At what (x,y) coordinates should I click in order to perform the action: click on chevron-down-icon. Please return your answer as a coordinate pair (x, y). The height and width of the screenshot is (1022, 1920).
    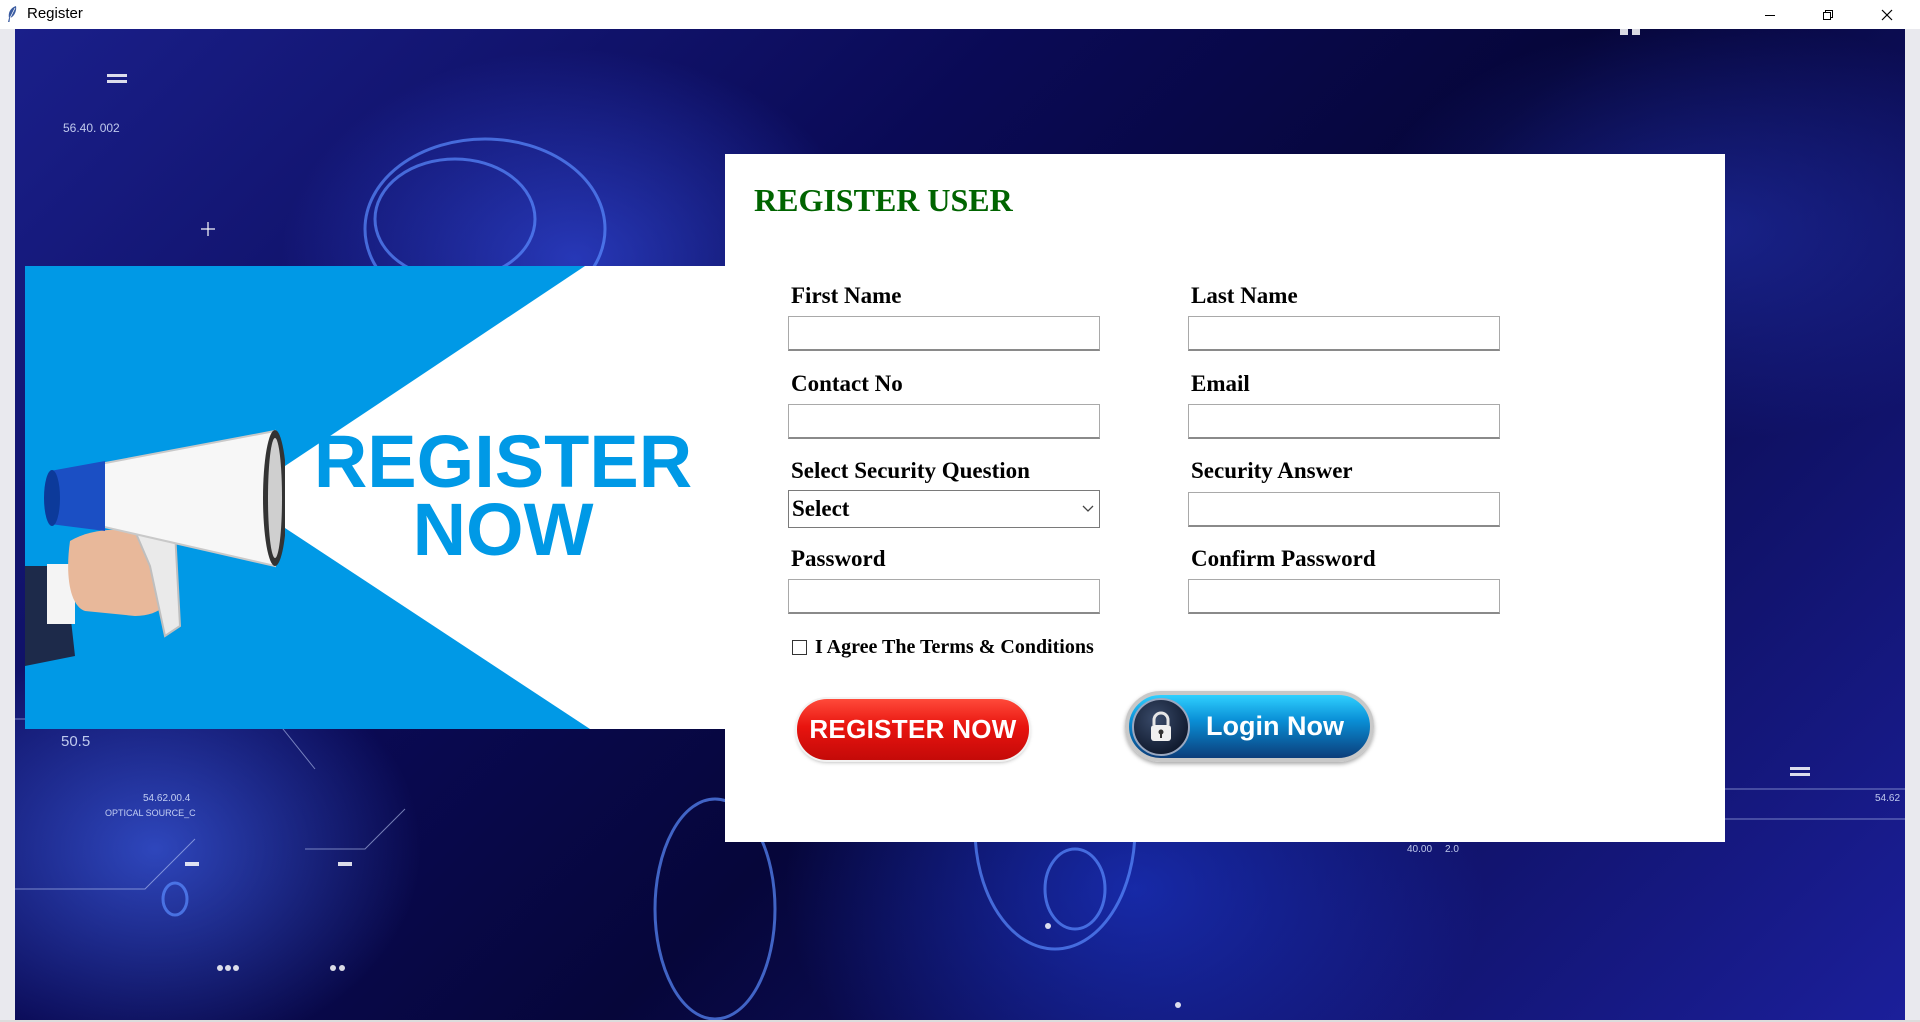
    Looking at the image, I should click on (1088, 508).